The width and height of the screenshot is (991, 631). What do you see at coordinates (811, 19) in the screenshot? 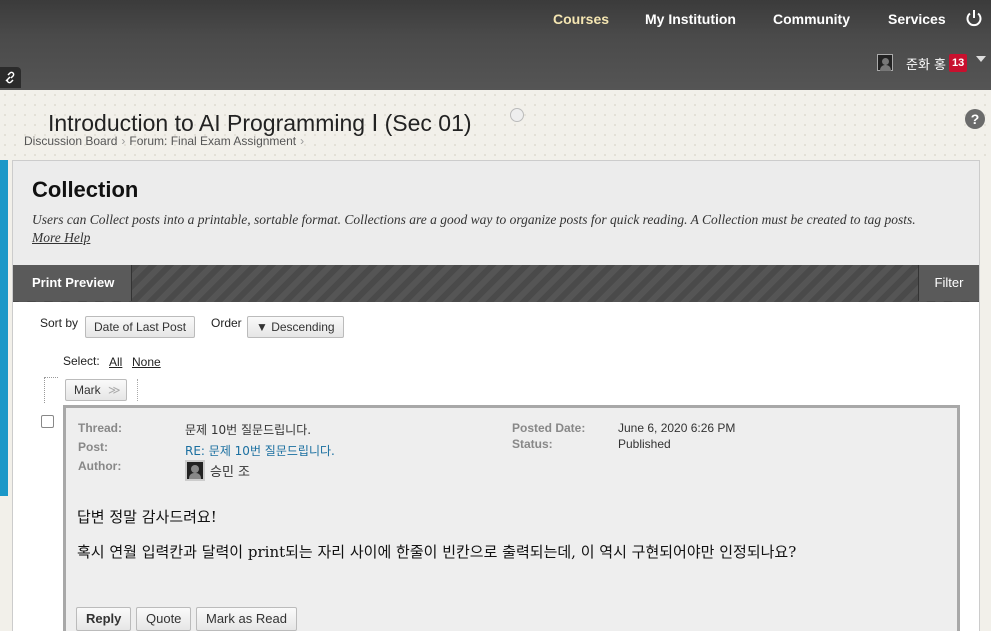
I see `nav-community: Community` at bounding box center [811, 19].